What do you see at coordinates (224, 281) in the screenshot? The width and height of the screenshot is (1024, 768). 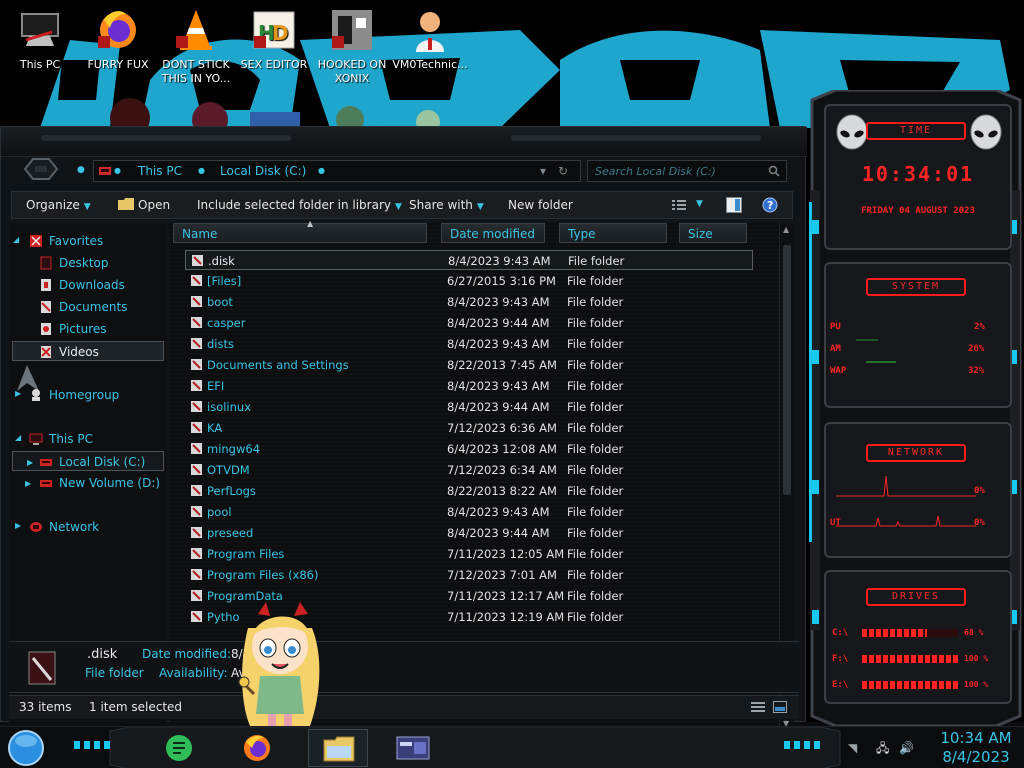 I see `file-name: [Files]` at bounding box center [224, 281].